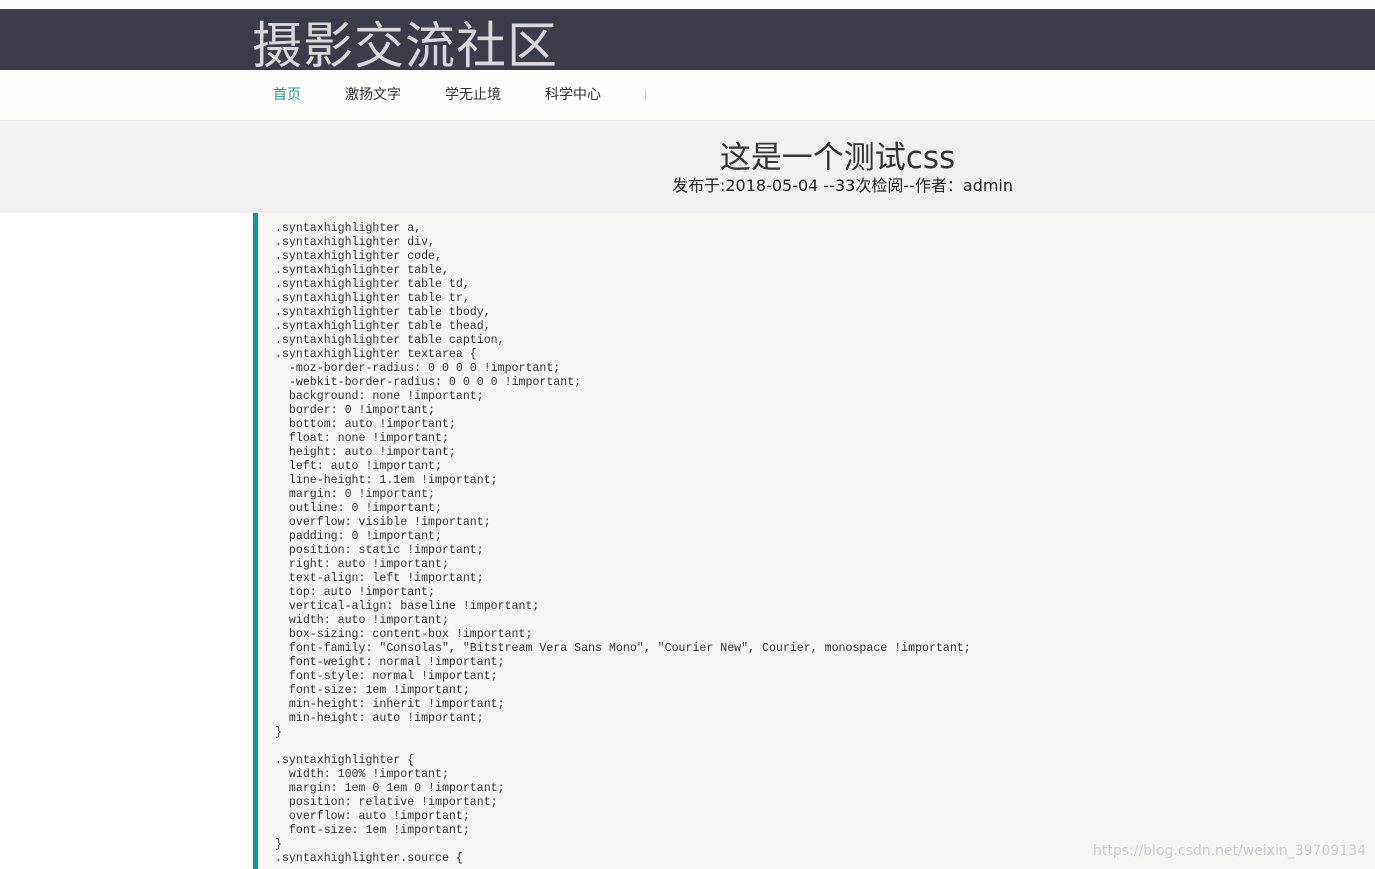 The width and height of the screenshot is (1375, 869). What do you see at coordinates (687, 42) in the screenshot?
I see `site-header: 摄影交流社区` at bounding box center [687, 42].